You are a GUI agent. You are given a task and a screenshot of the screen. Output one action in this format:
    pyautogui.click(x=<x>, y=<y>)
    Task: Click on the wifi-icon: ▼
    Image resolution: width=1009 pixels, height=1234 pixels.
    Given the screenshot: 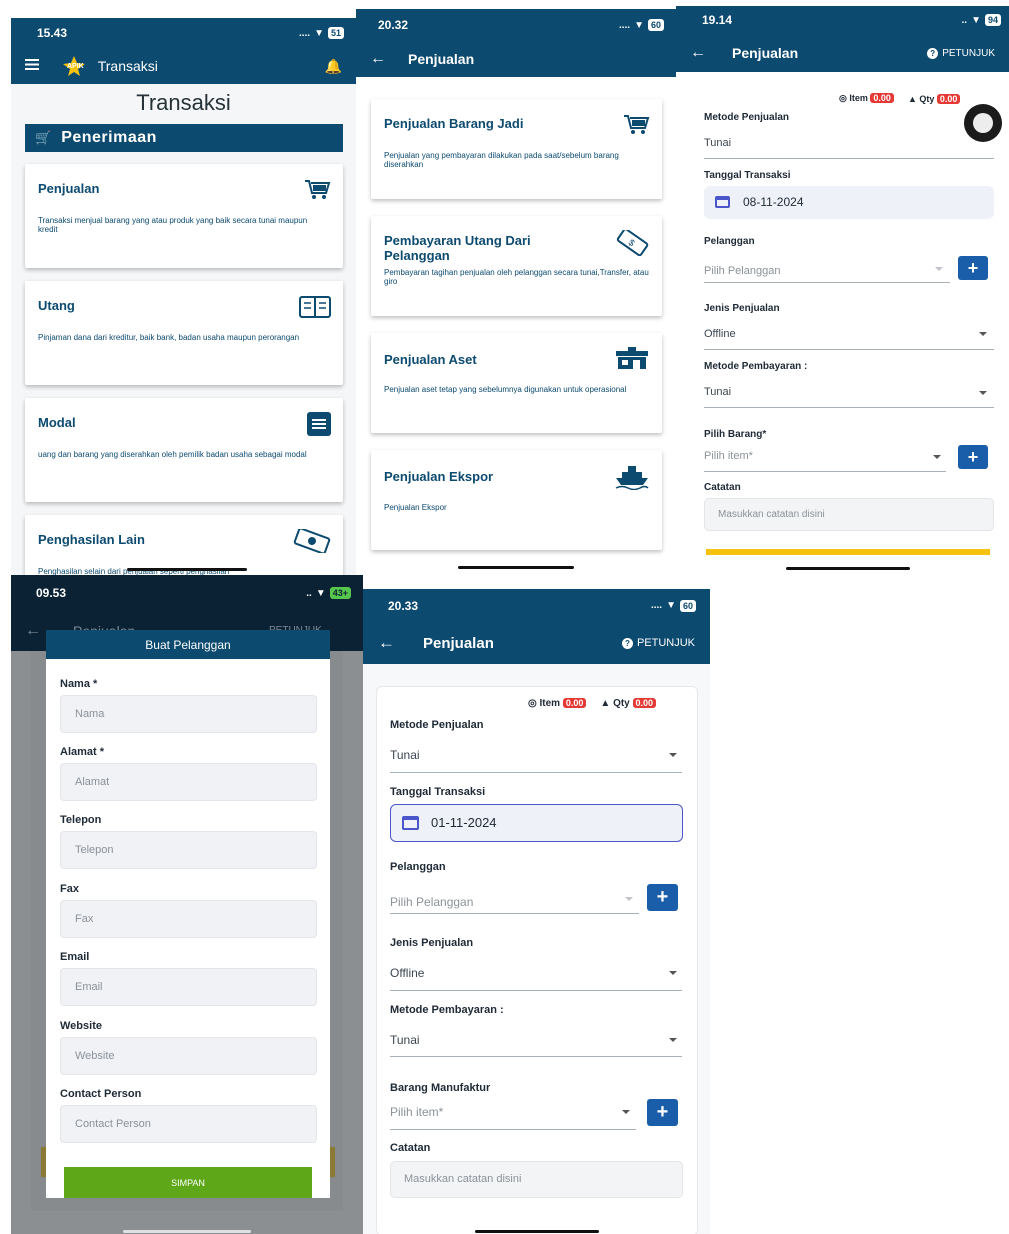 What is the action you would take?
    pyautogui.click(x=639, y=25)
    